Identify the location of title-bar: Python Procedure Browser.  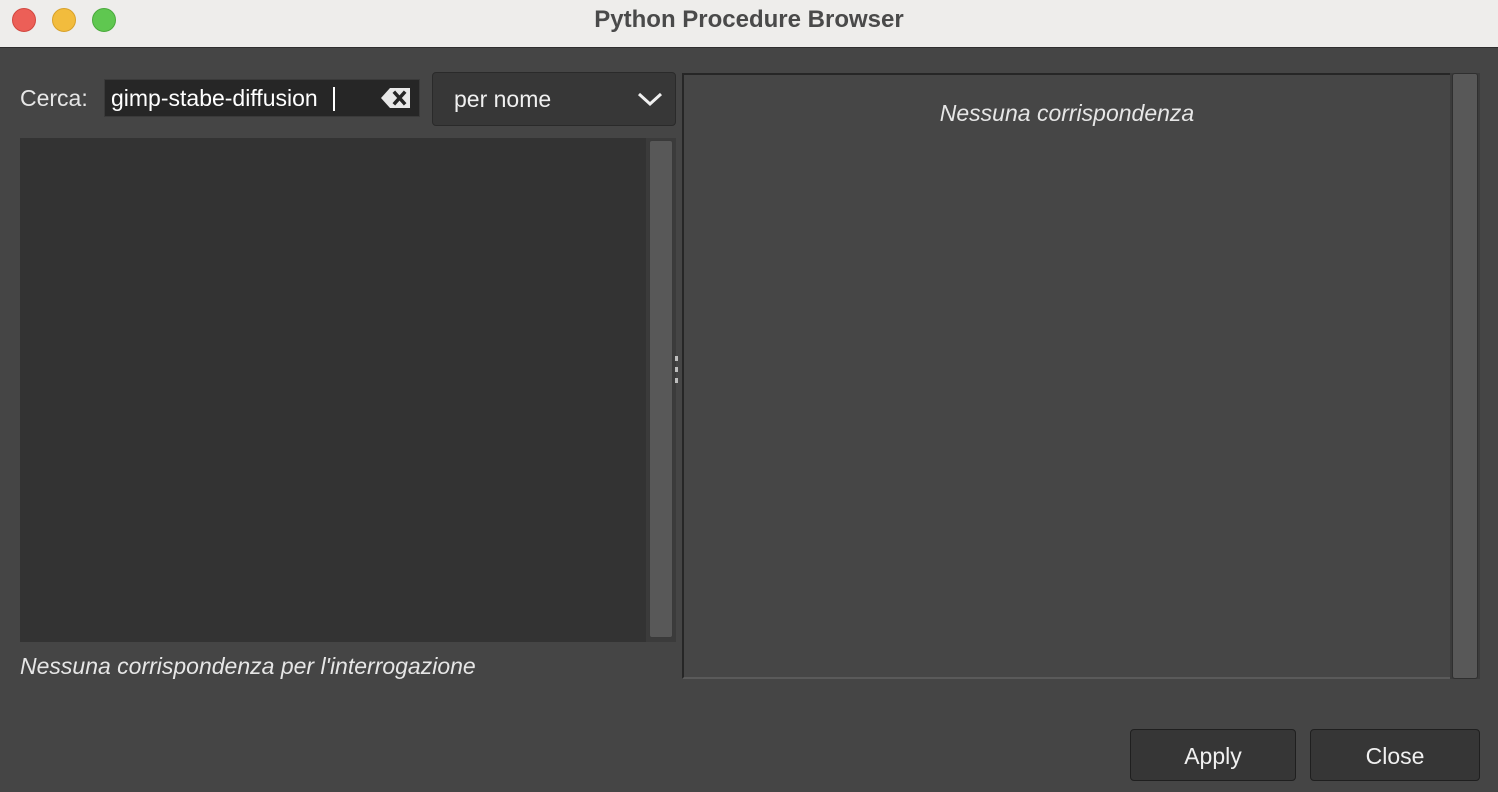
(749, 24).